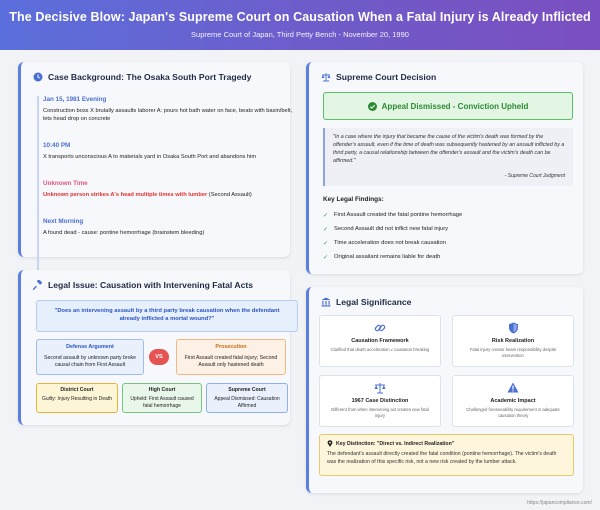 This screenshot has height=510, width=600. What do you see at coordinates (38, 196) in the screenshot?
I see `timeline-line` at bounding box center [38, 196].